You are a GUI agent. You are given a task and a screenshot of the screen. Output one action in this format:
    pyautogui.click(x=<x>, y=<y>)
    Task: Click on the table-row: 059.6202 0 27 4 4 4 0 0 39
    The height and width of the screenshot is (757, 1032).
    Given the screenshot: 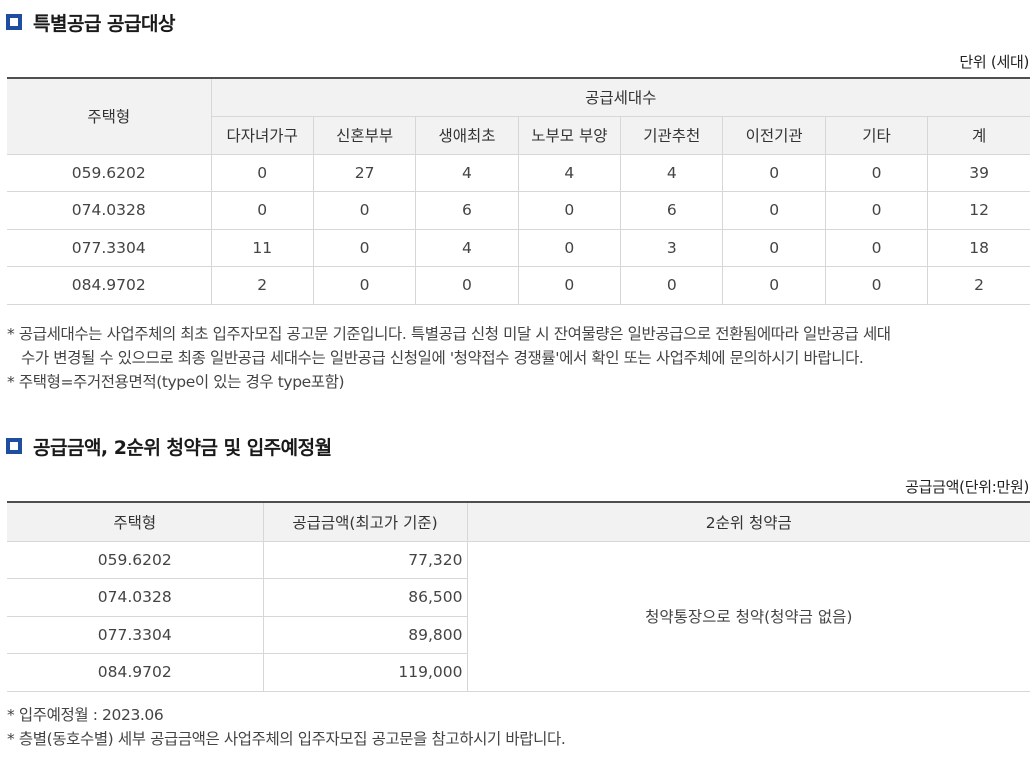 What is the action you would take?
    pyautogui.click(x=518, y=172)
    